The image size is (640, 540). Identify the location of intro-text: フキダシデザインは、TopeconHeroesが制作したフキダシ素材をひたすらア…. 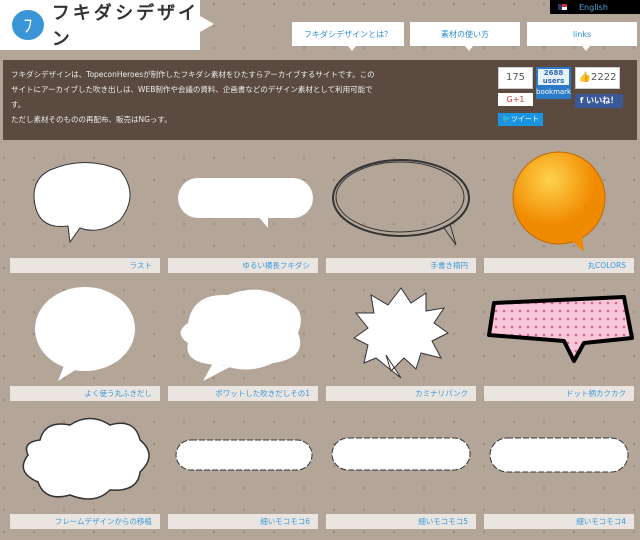
(193, 89).